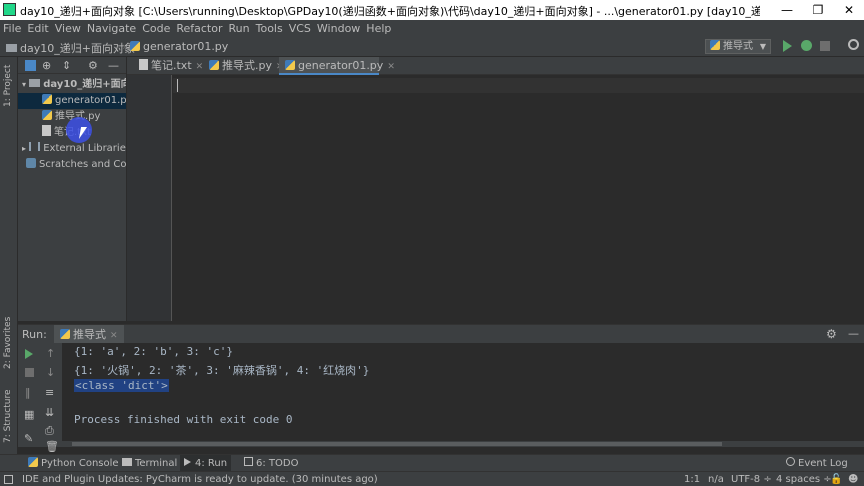 The height and width of the screenshot is (486, 864). I want to click on python-console-icon, so click(33, 462).